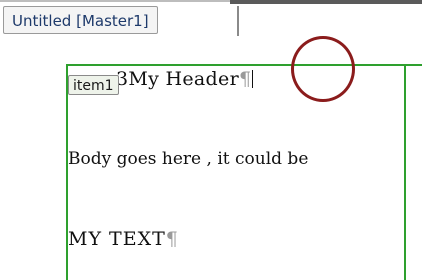 The image size is (422, 280). What do you see at coordinates (405, 172) in the screenshot?
I see `text-box-frame-right-edge` at bounding box center [405, 172].